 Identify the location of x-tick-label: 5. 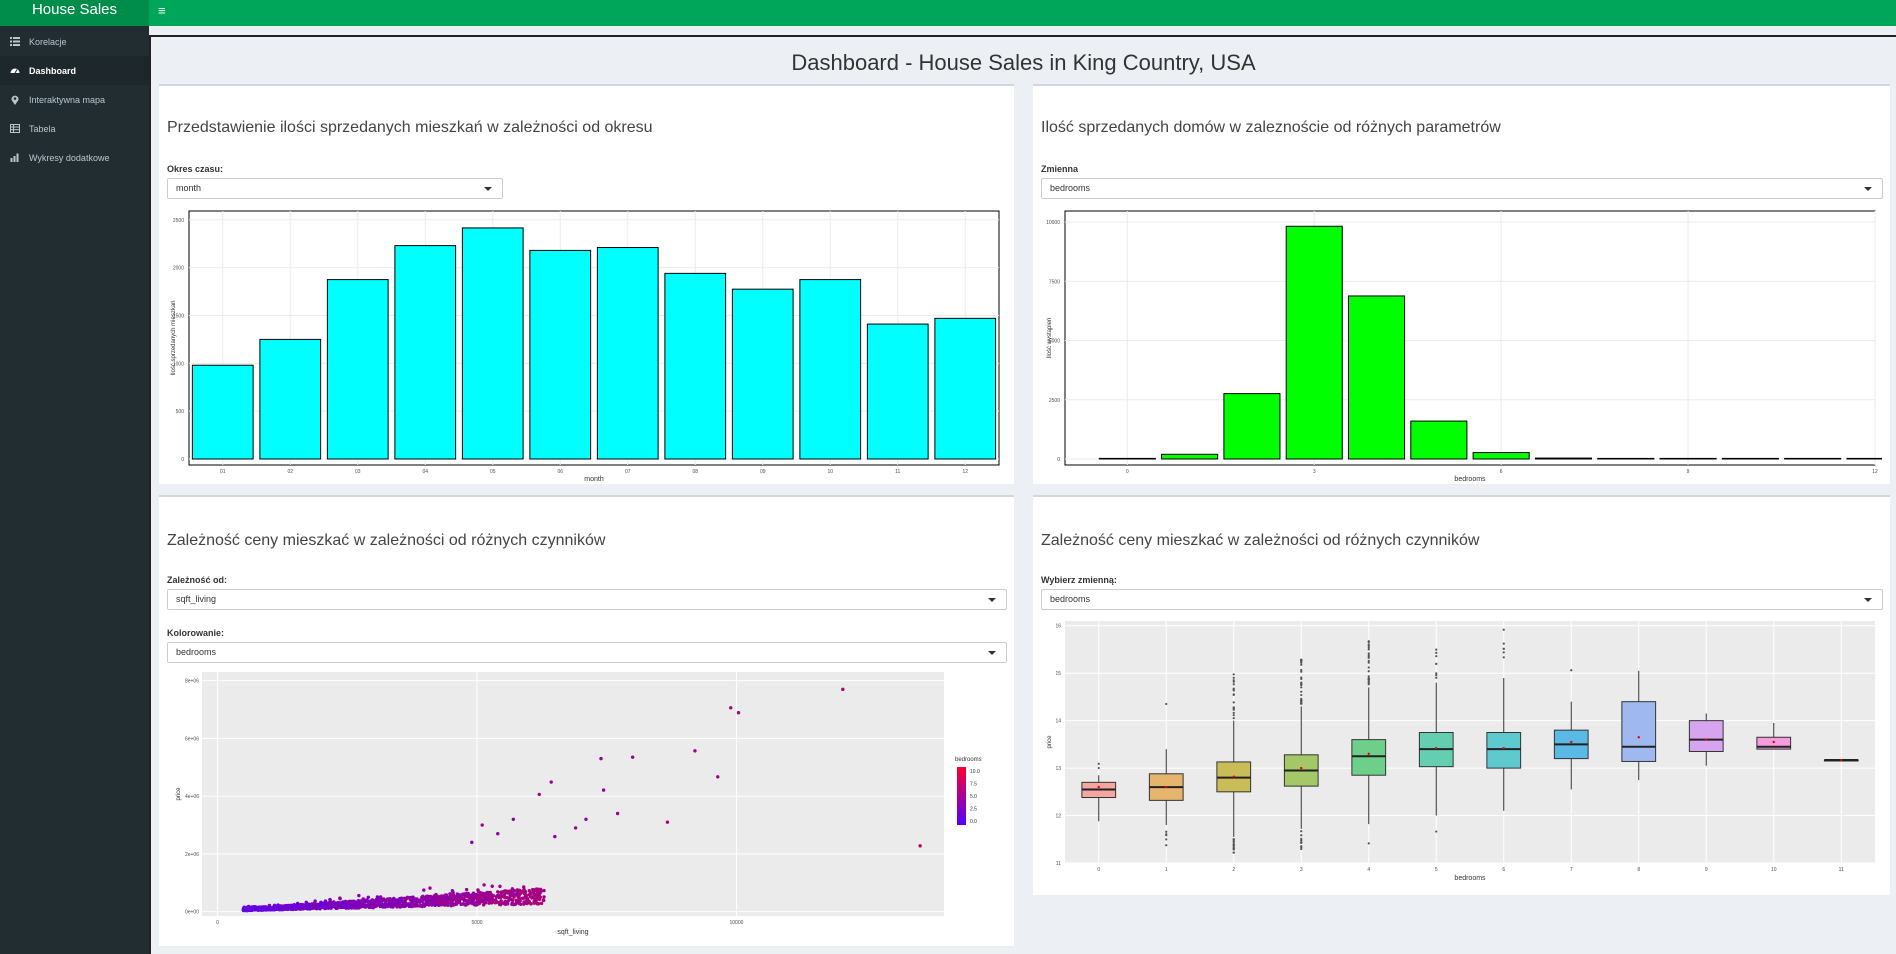
(1436, 870).